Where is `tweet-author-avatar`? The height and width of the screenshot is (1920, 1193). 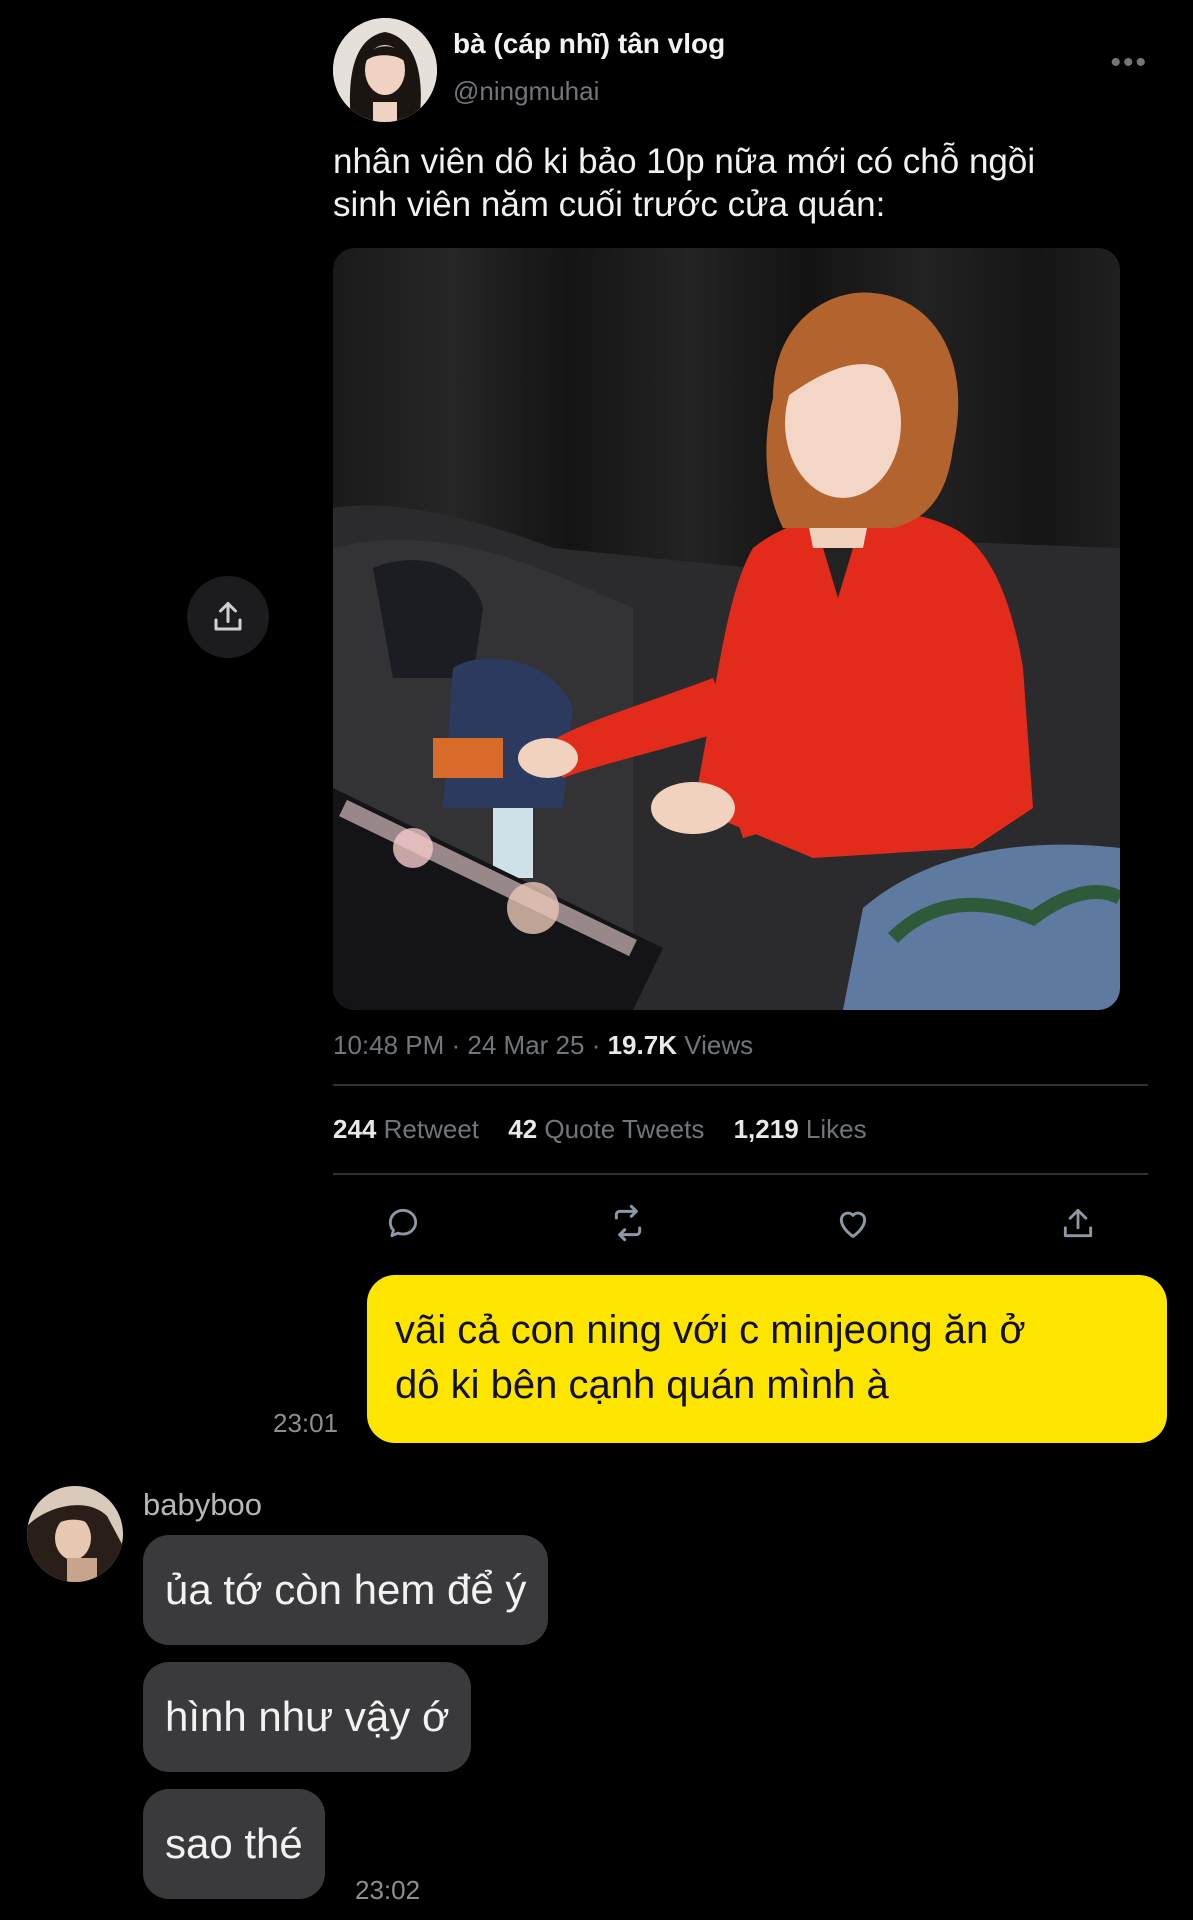 tweet-author-avatar is located at coordinates (385, 70).